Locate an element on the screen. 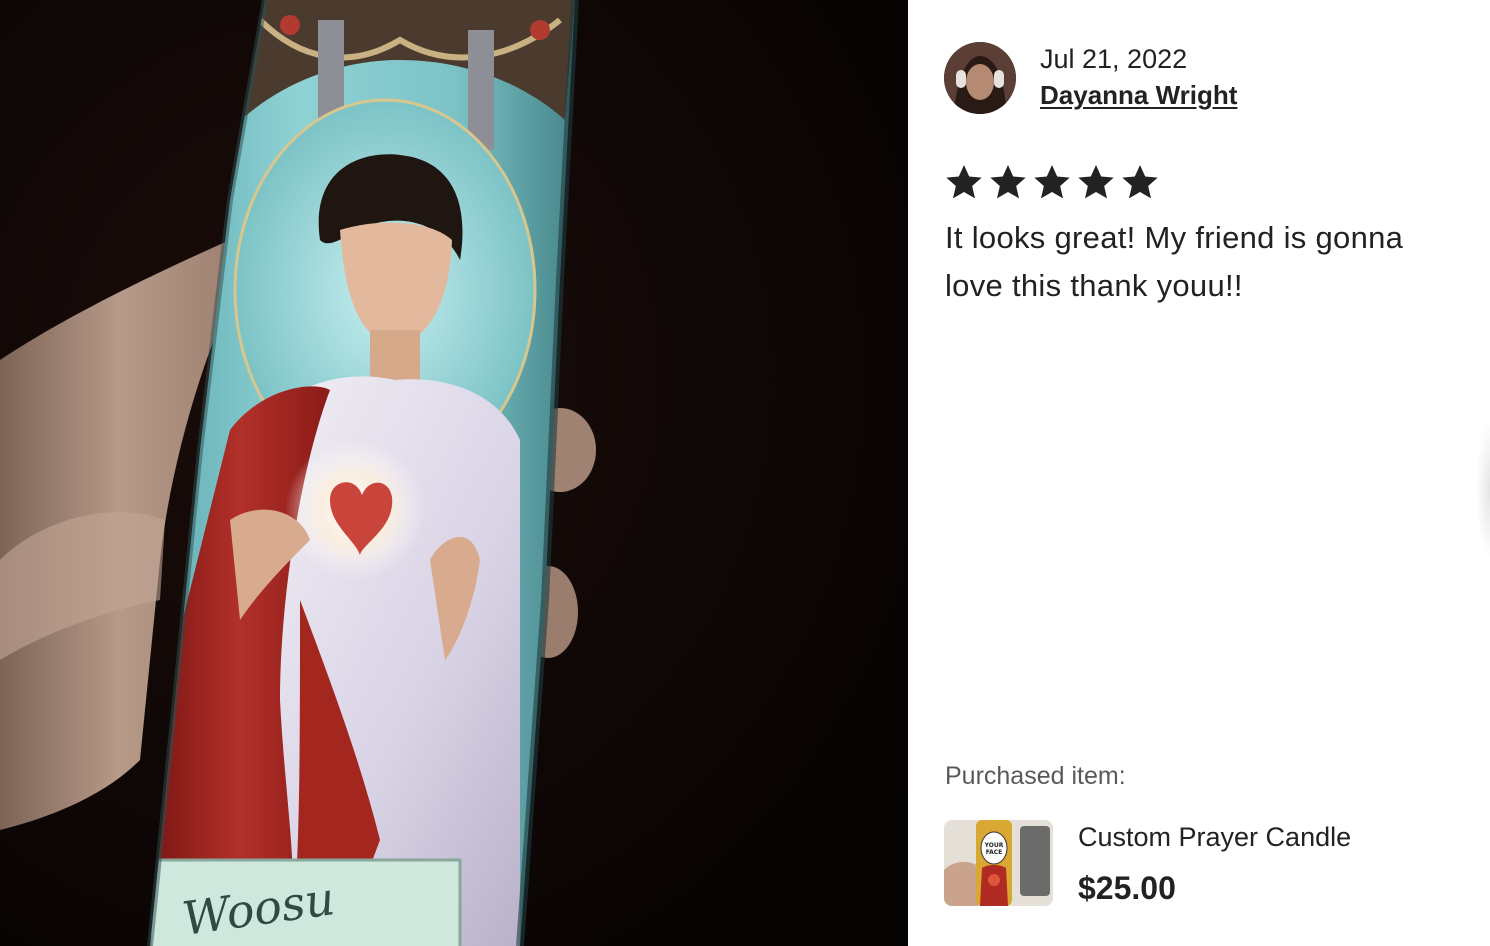  purchased-product-link: YOUR FACE Custom Prayer Candle $25.00 is located at coordinates (1147, 864).